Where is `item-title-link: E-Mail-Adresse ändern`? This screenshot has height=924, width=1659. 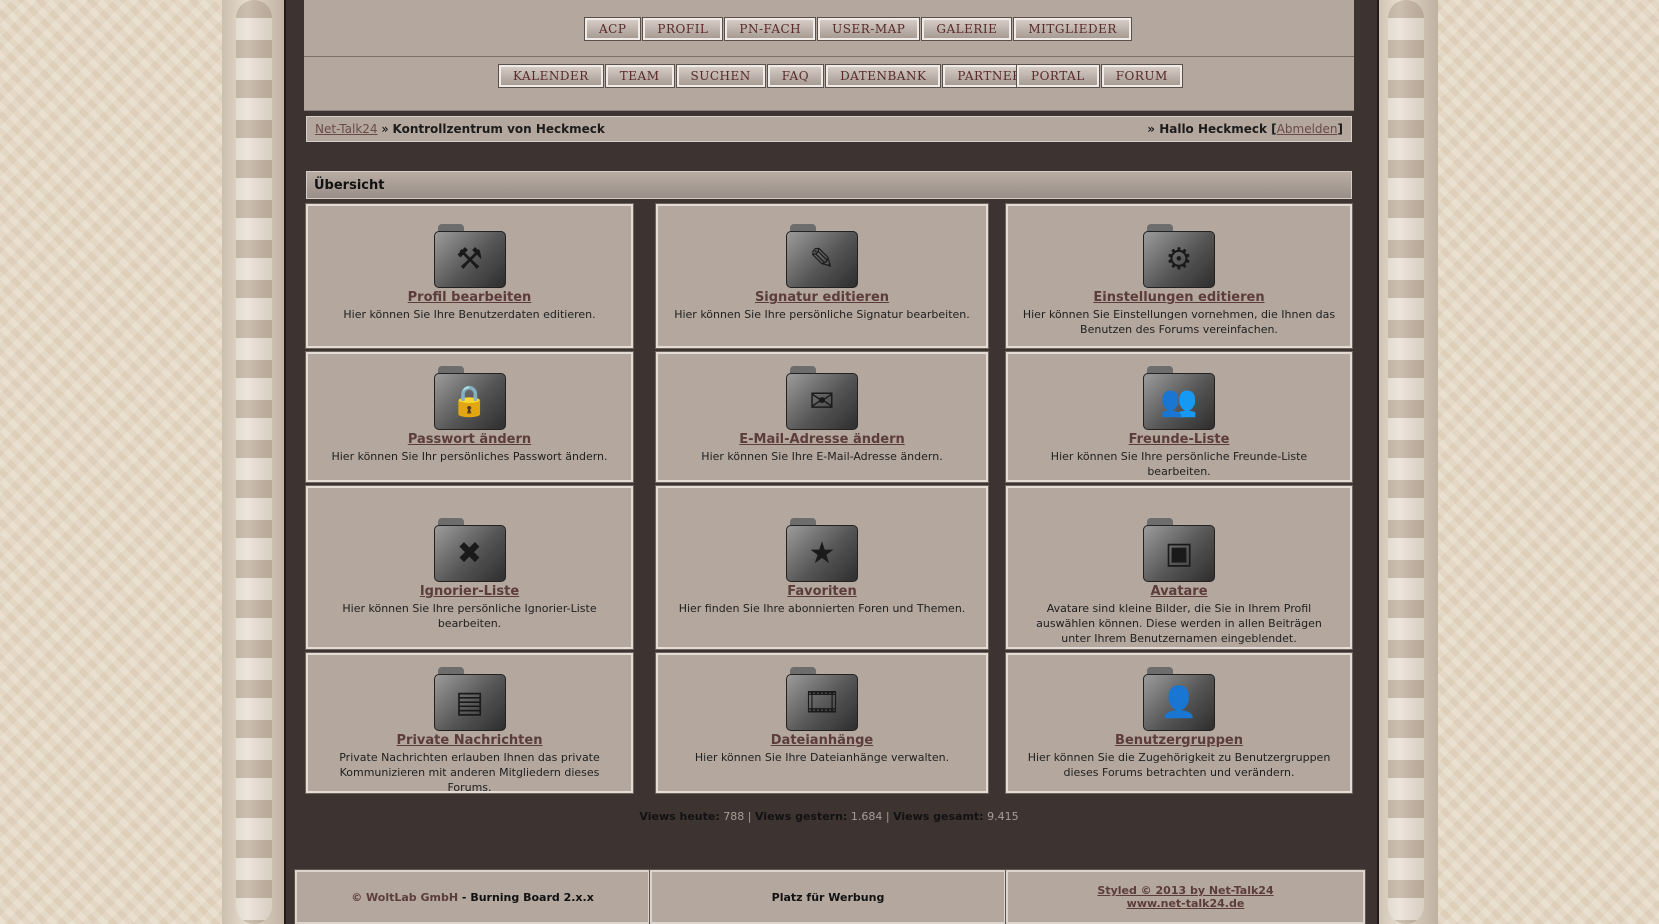
item-title-link: E-Mail-Adresse ändern is located at coordinates (822, 439).